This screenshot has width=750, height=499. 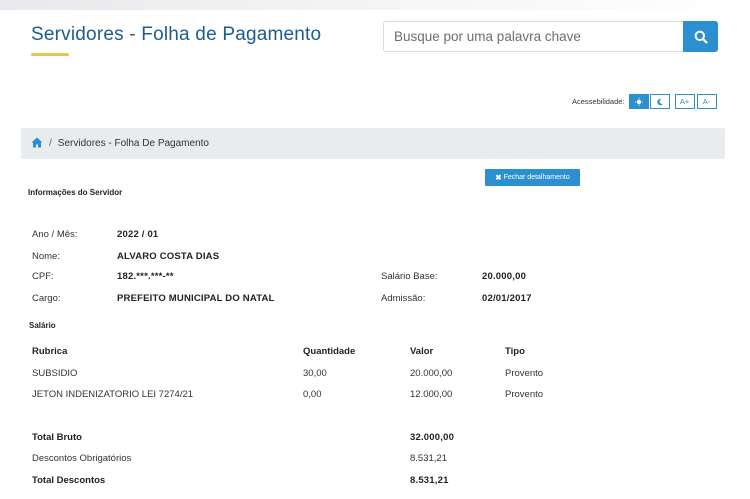 I want to click on salario-base-label: Salário Base:, so click(x=409, y=276).